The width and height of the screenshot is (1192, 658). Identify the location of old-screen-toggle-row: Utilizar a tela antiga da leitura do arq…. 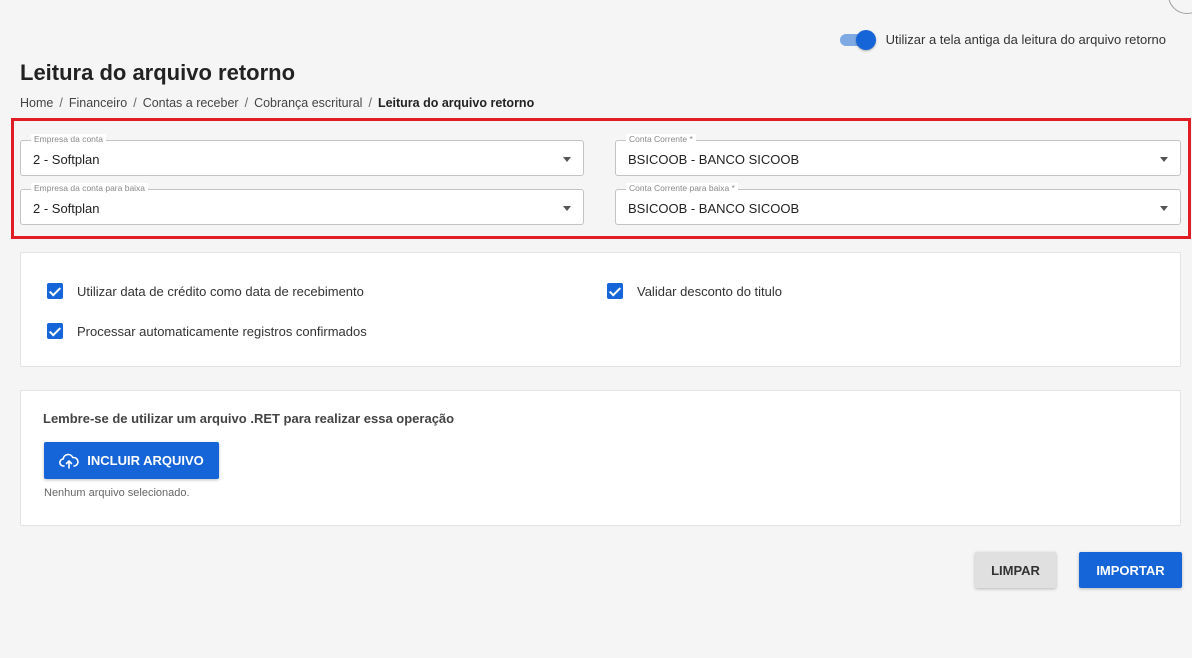
(1002, 40).